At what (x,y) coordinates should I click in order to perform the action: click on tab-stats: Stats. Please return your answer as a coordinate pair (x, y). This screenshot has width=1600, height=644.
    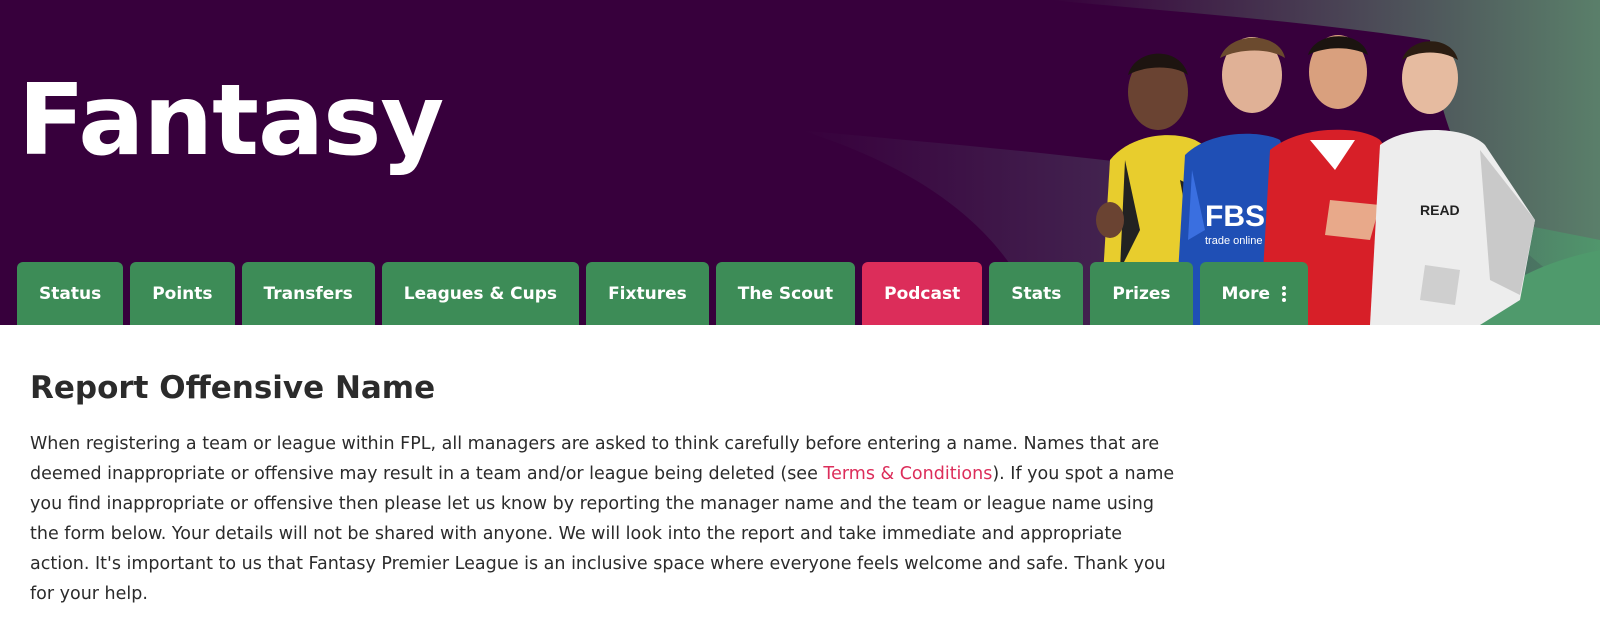
    Looking at the image, I should click on (1036, 293).